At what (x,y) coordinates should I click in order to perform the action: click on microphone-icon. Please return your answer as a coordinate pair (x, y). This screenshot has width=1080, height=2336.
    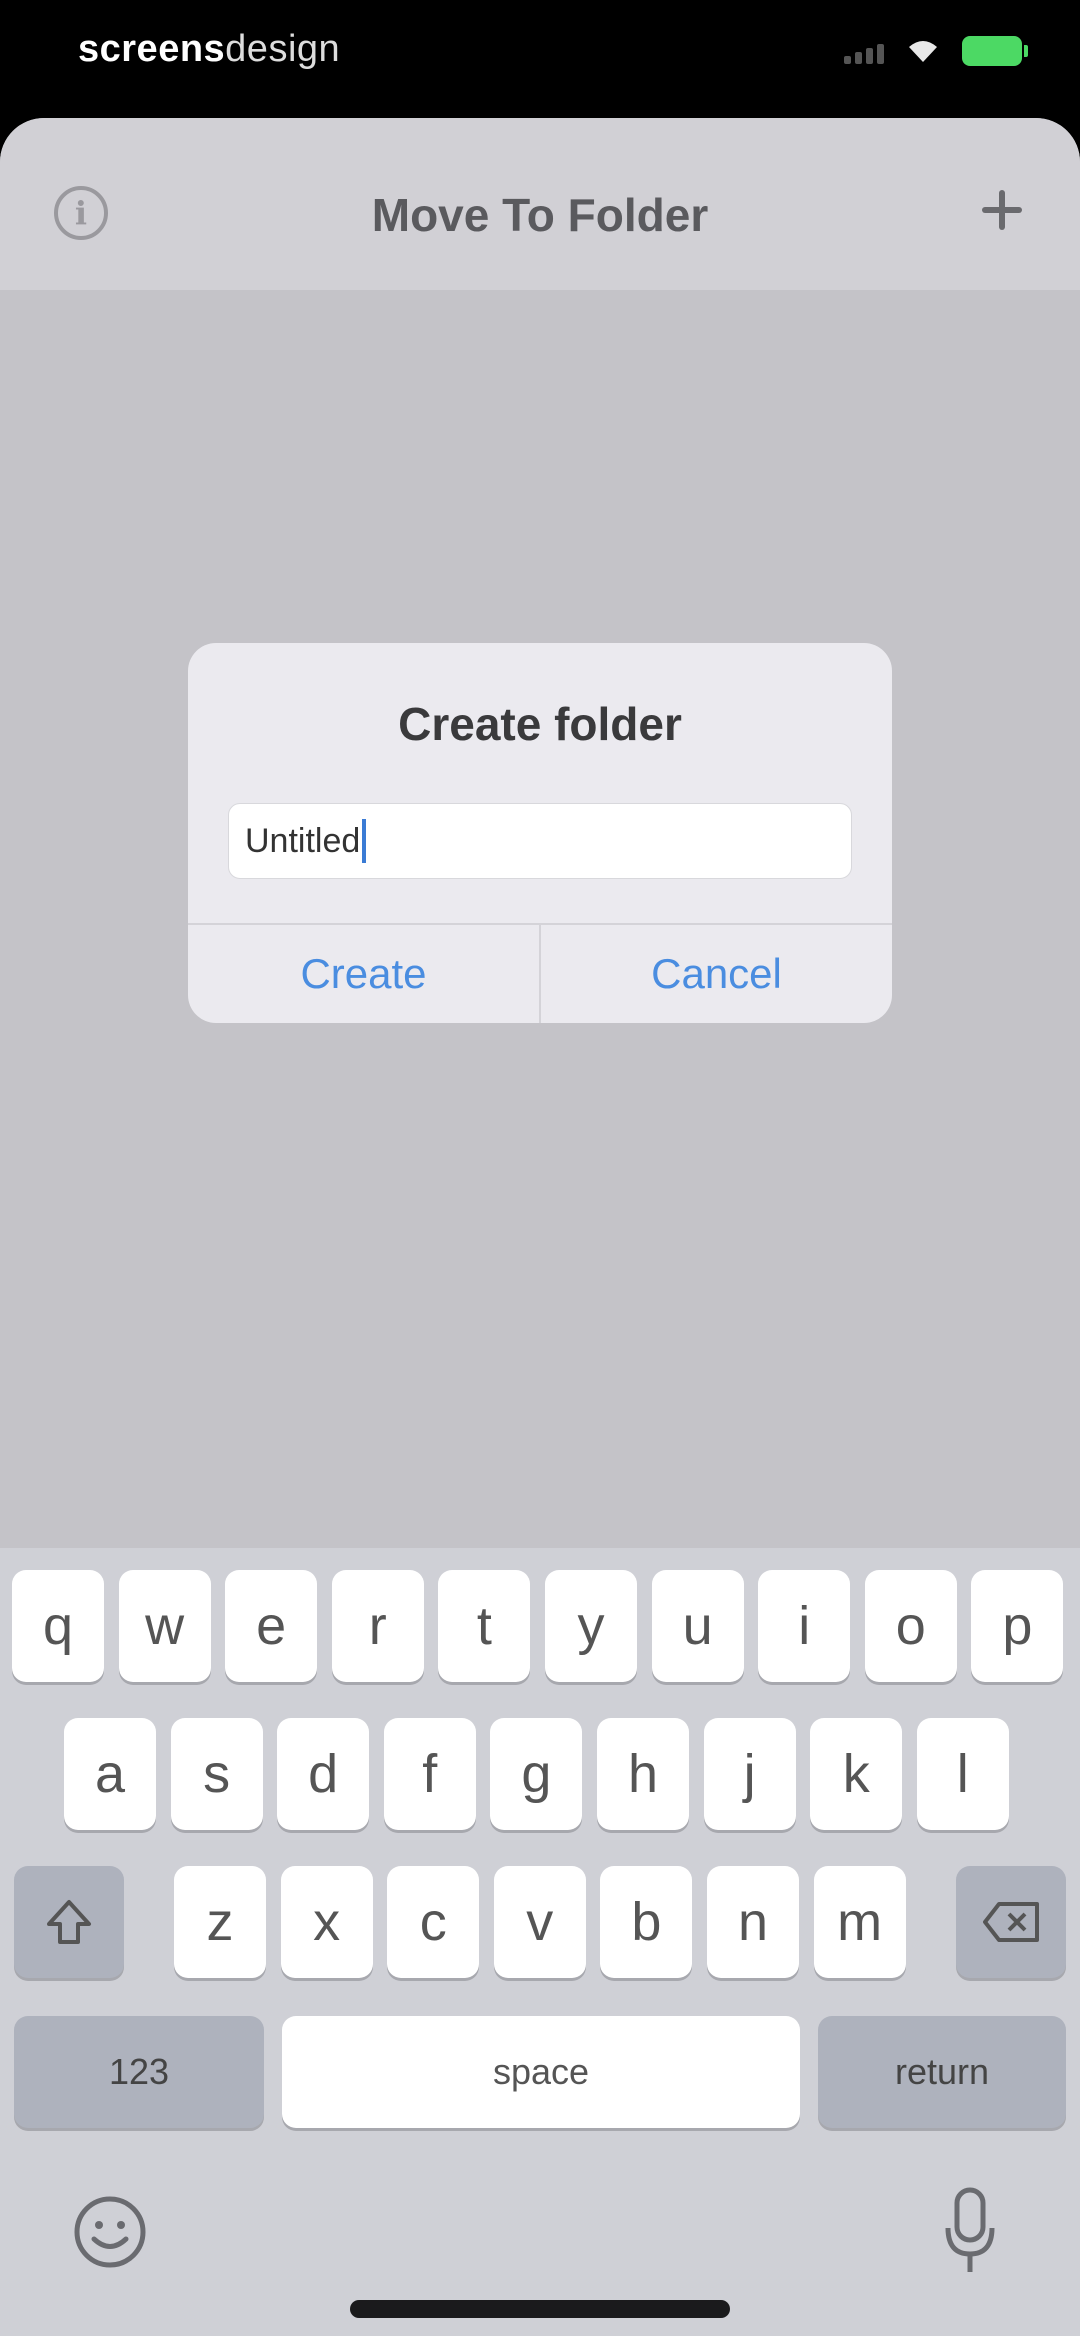
    Looking at the image, I should click on (970, 2232).